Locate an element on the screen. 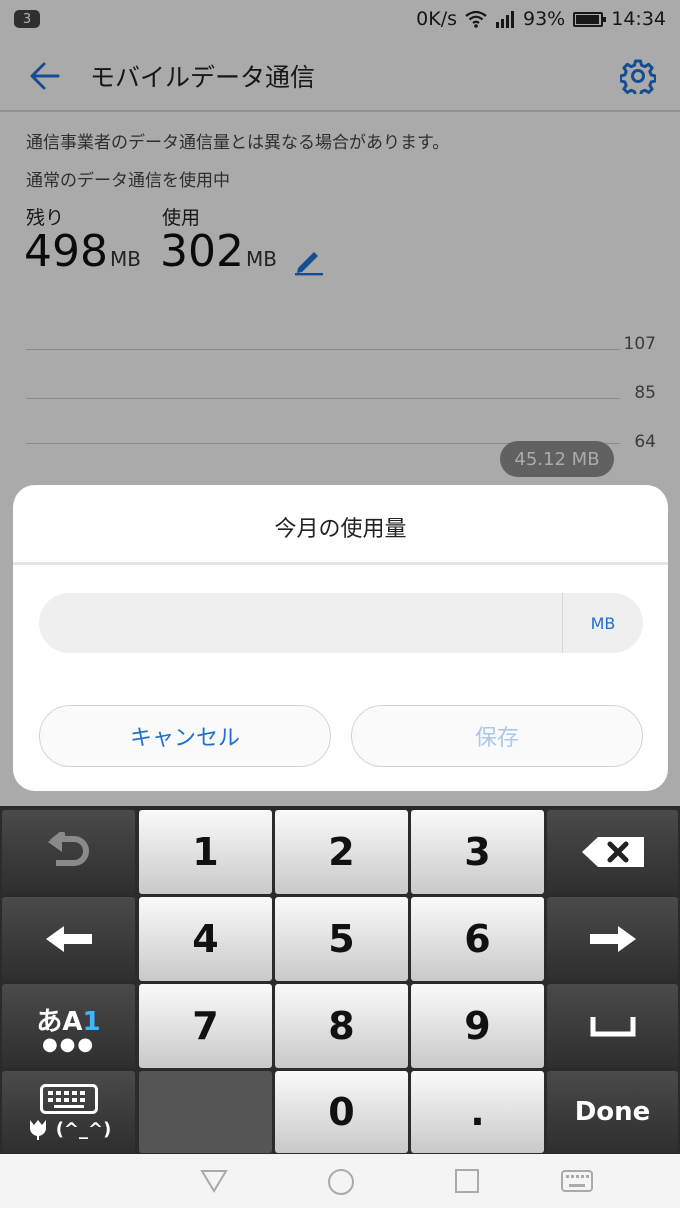 This screenshot has height=1208, width=680. input-mode-labels: あA1 is located at coordinates (68, 1019).